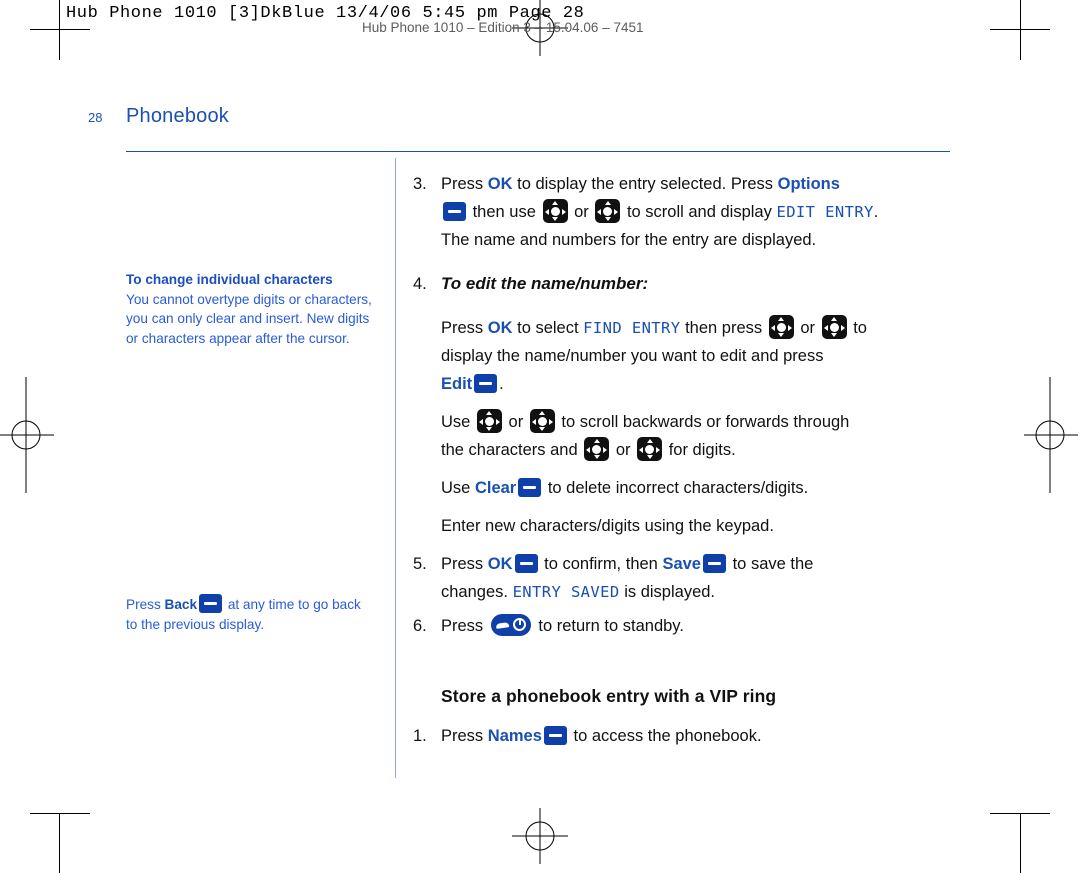 The height and width of the screenshot is (873, 1080). Describe the element at coordinates (462, 184) in the screenshot. I see `step-3-text-1: Press` at that location.